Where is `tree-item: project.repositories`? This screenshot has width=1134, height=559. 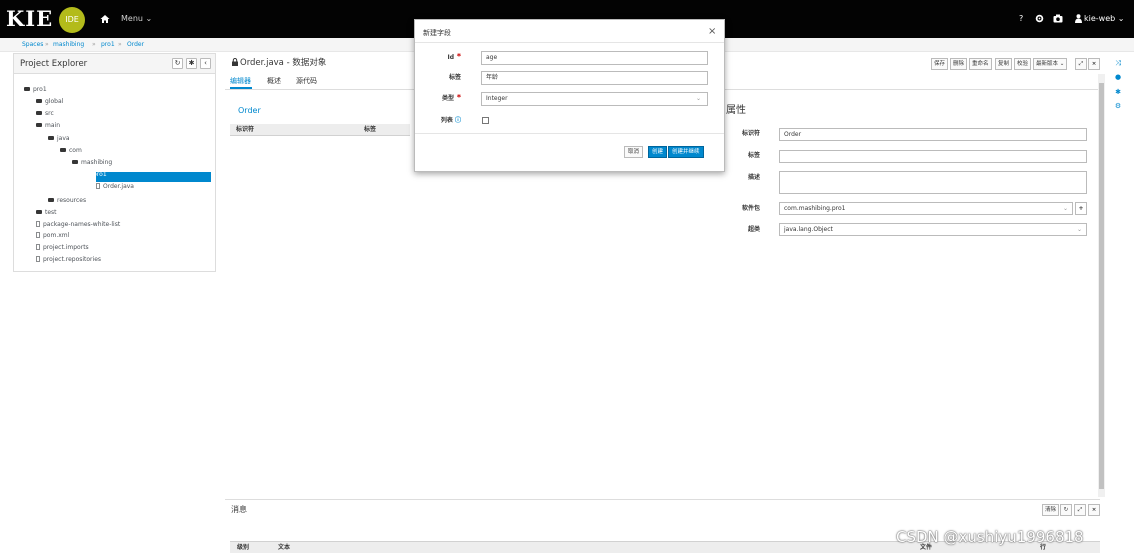
tree-item: project.repositories is located at coordinates (68, 260).